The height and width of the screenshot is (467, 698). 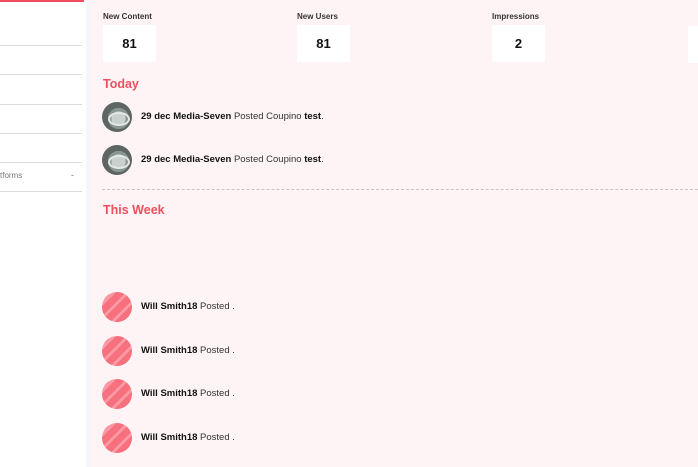 I want to click on stat-card-partial, so click(x=693, y=44).